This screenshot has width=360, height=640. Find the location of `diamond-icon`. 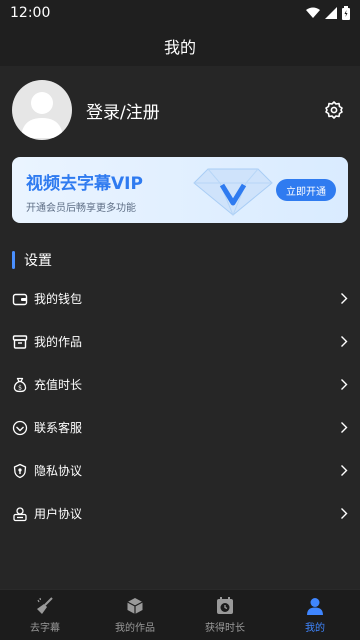

diamond-icon is located at coordinates (233, 192).